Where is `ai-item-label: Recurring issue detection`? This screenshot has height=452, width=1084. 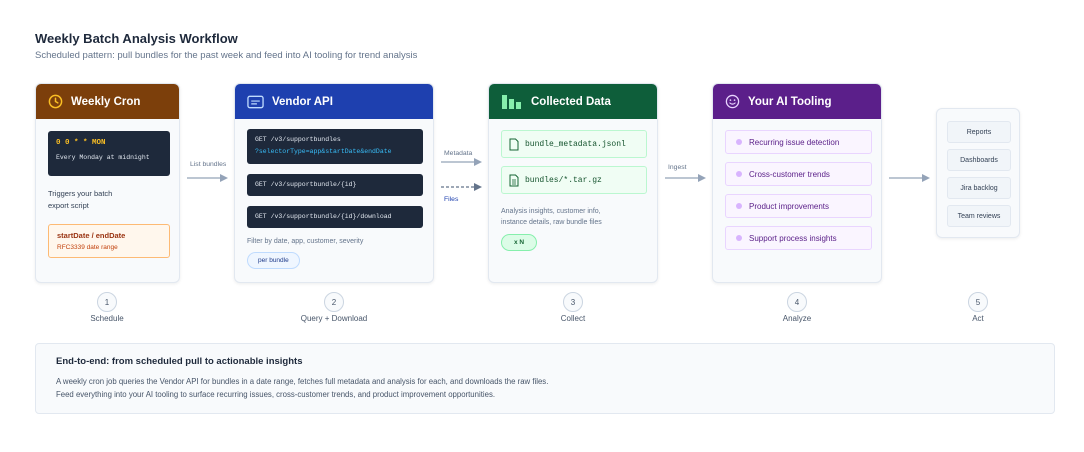 ai-item-label: Recurring issue detection is located at coordinates (794, 142).